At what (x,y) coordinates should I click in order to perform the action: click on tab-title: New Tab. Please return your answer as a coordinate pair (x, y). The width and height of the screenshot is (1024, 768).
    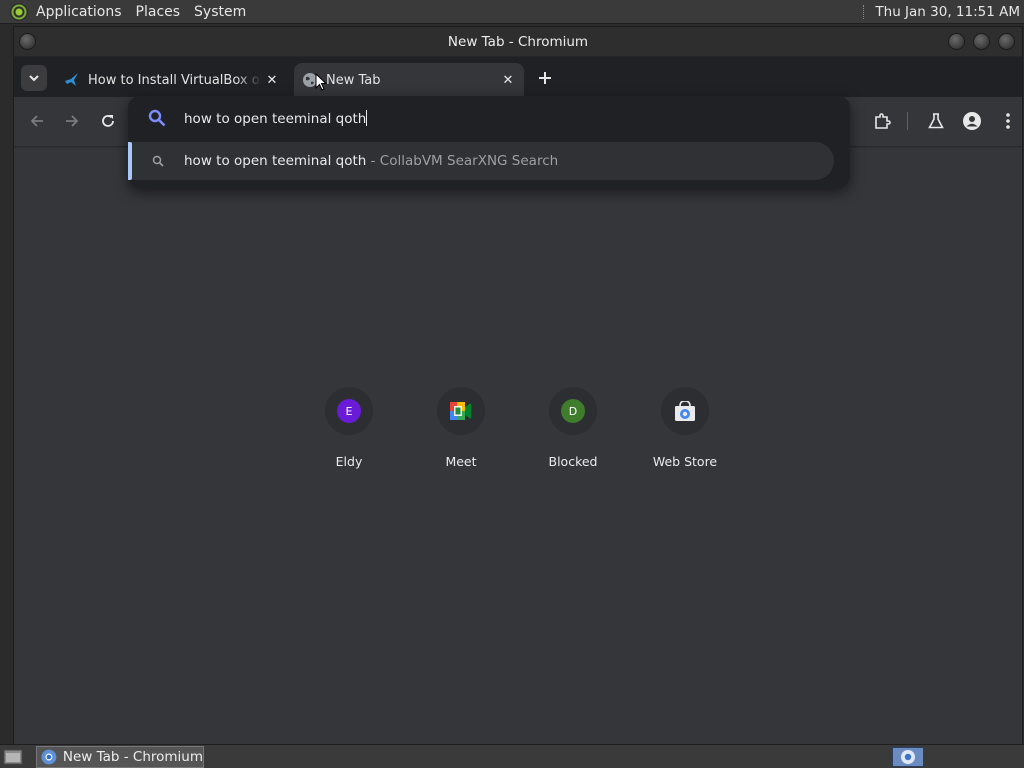
    Looking at the image, I should click on (353, 80).